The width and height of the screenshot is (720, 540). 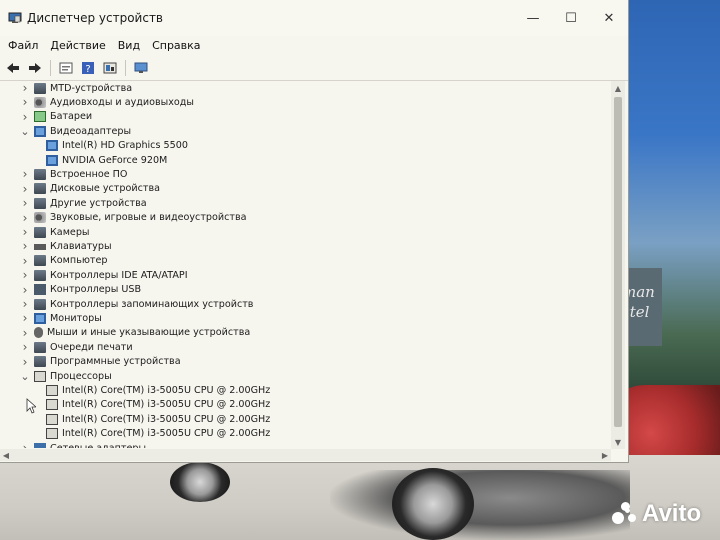 I want to click on tree-item-label: Компьютер, so click(x=79, y=261).